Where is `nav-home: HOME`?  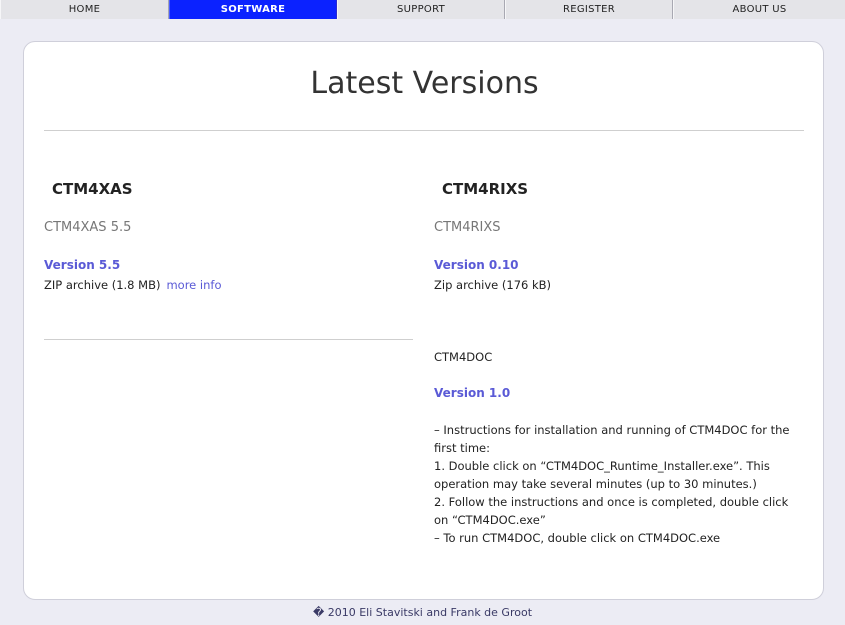
nav-home: HOME is located at coordinates (84, 9).